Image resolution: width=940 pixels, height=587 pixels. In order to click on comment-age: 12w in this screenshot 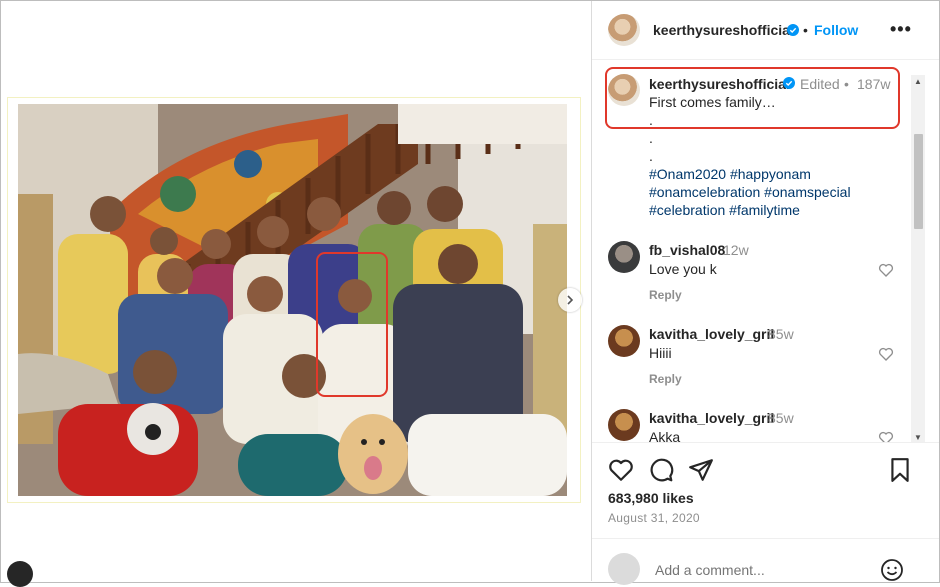, I will do `click(736, 250)`.